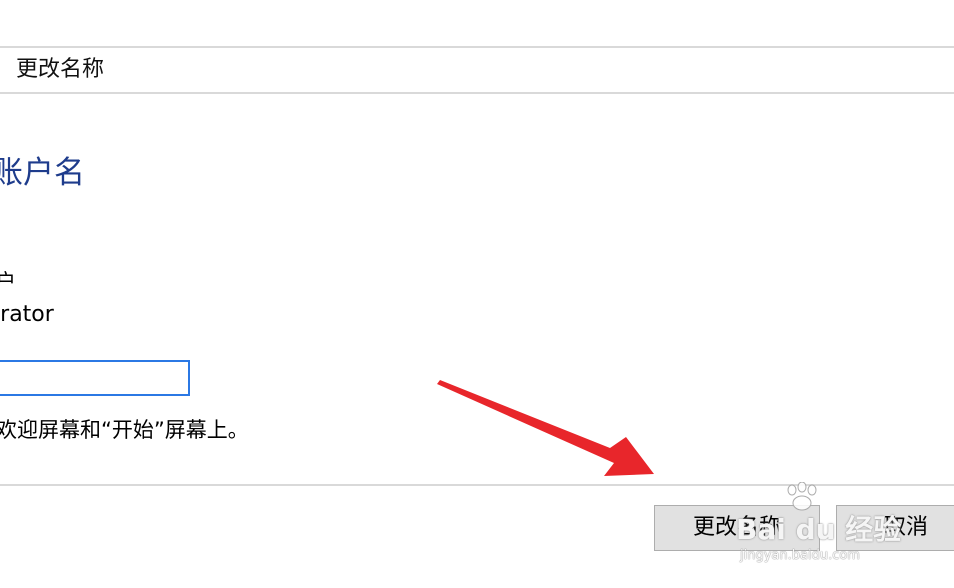  Describe the element at coordinates (895, 528) in the screenshot. I see `cancel-button: 取消` at that location.